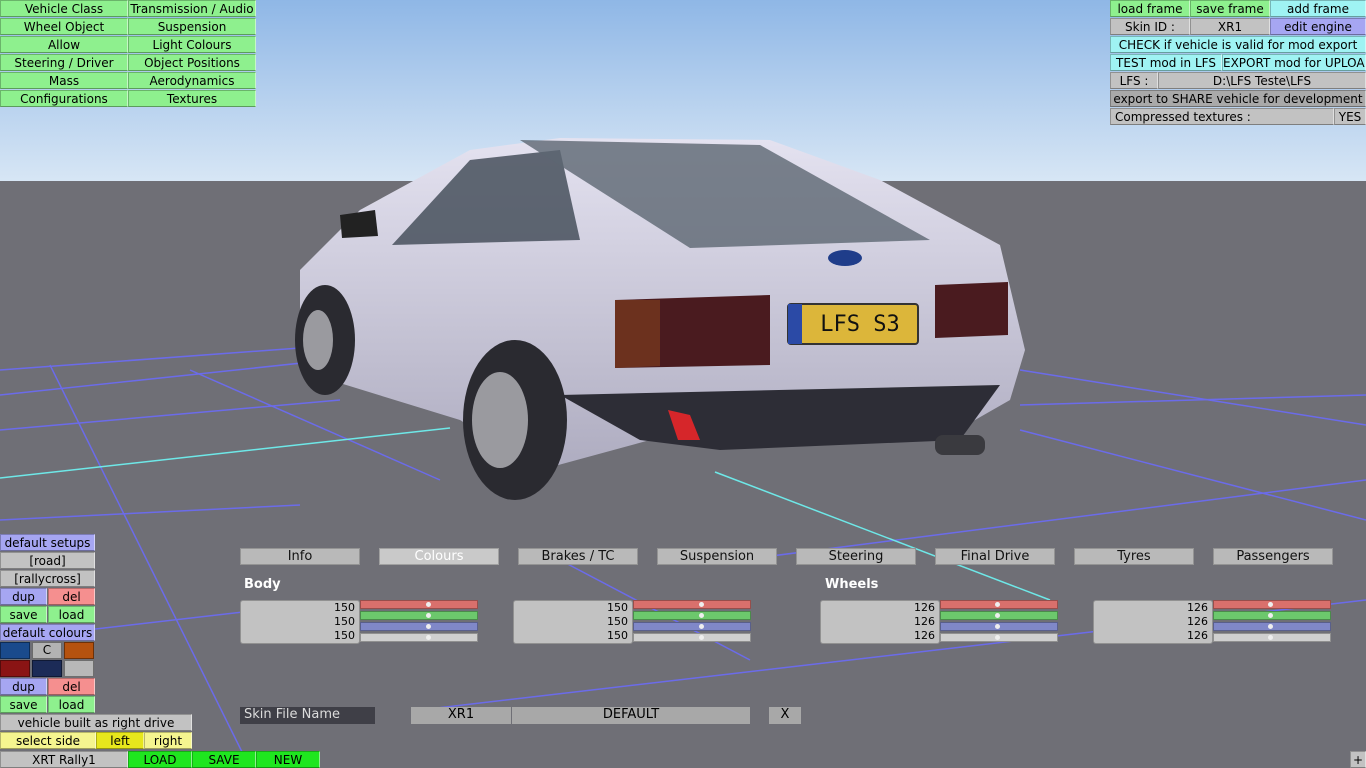 The image size is (1366, 768). Describe the element at coordinates (71, 686) in the screenshot. I see `colour-del-button: del` at that location.